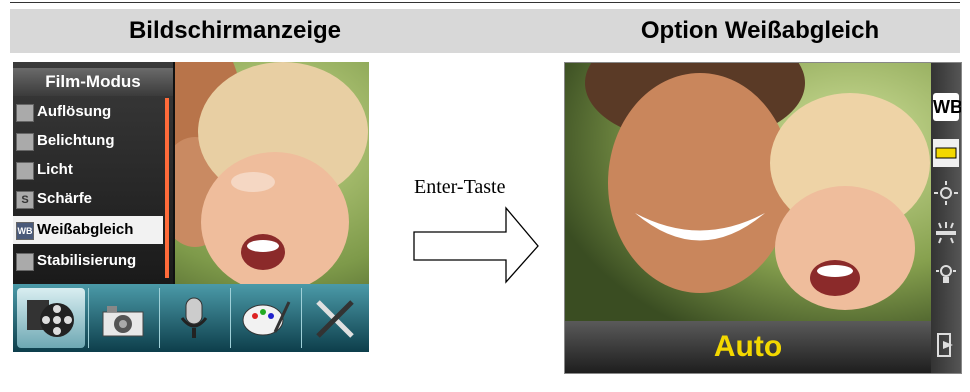 The image size is (970, 392). I want to click on wb-option-exit, so click(946, 345).